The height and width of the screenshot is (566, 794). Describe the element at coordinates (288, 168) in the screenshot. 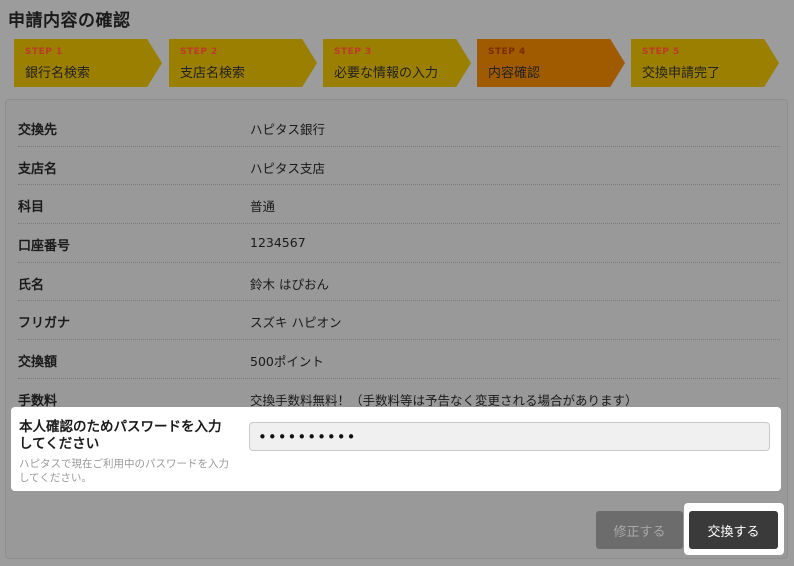

I see `detail-value: ハピタス支店` at that location.